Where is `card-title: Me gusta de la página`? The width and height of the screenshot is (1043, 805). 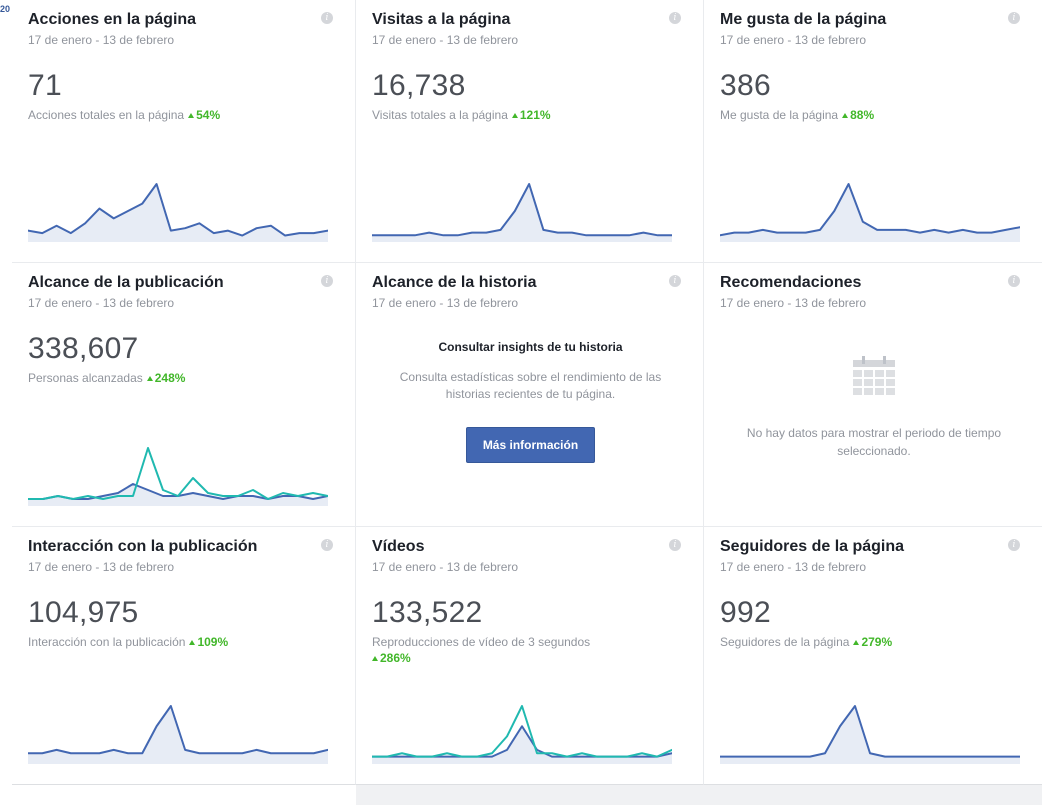 card-title: Me gusta de la página is located at coordinates (803, 19).